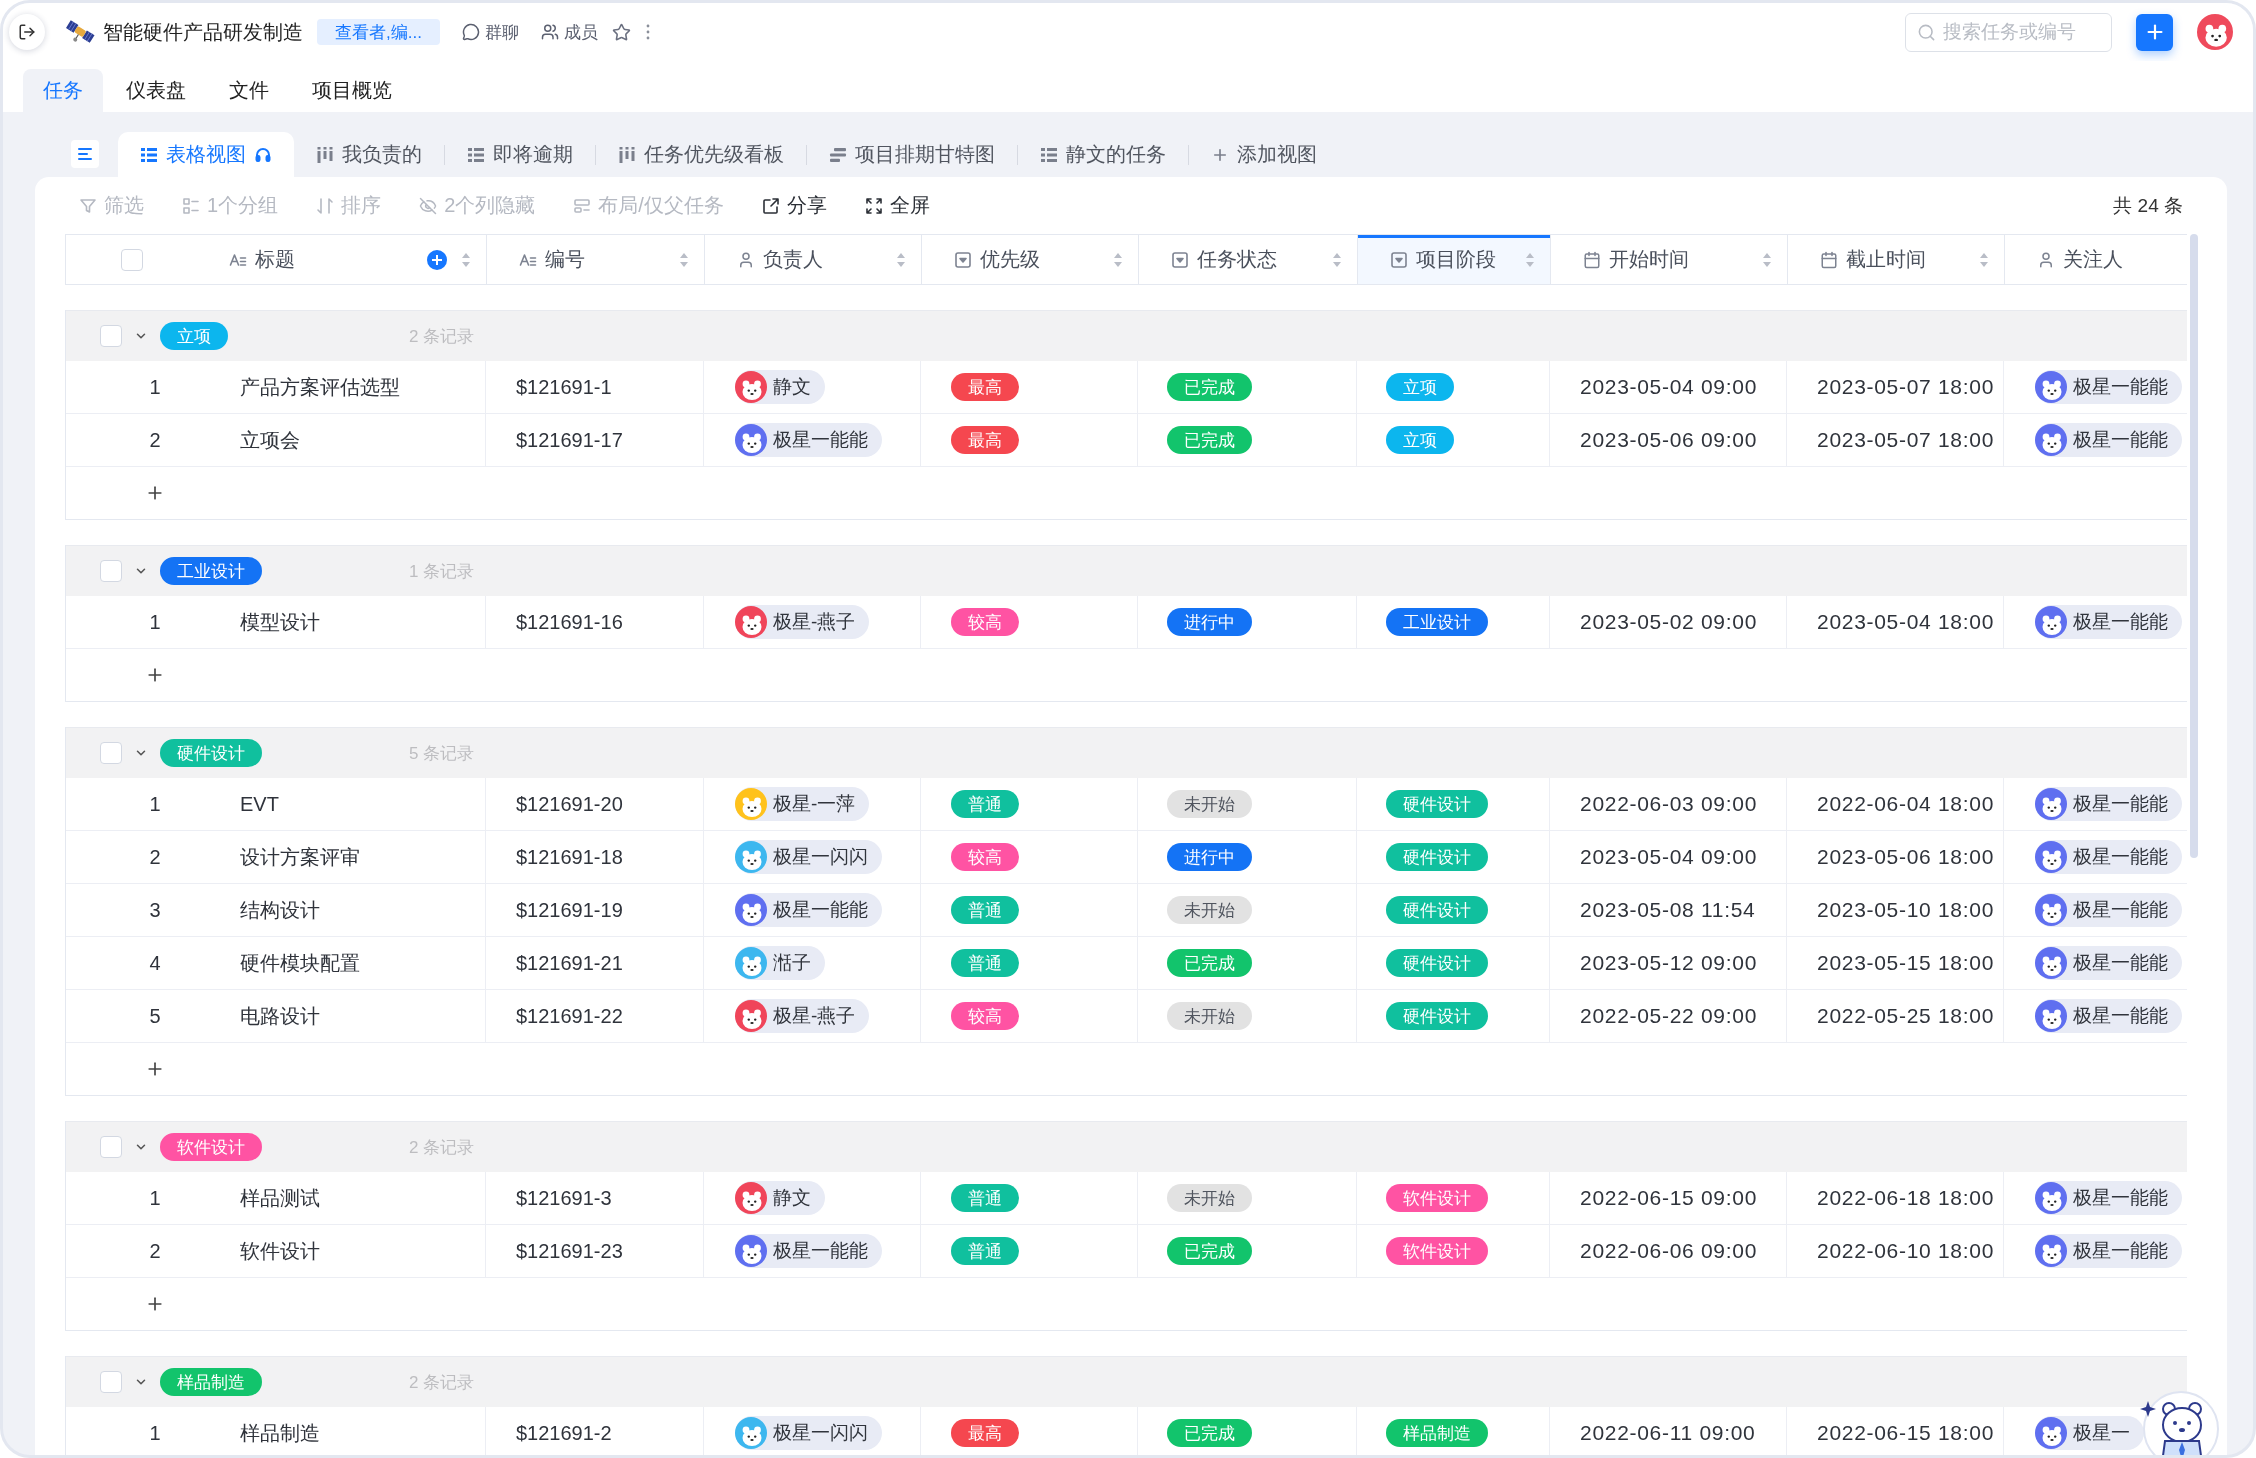  I want to click on share-button: 分享, so click(794, 205).